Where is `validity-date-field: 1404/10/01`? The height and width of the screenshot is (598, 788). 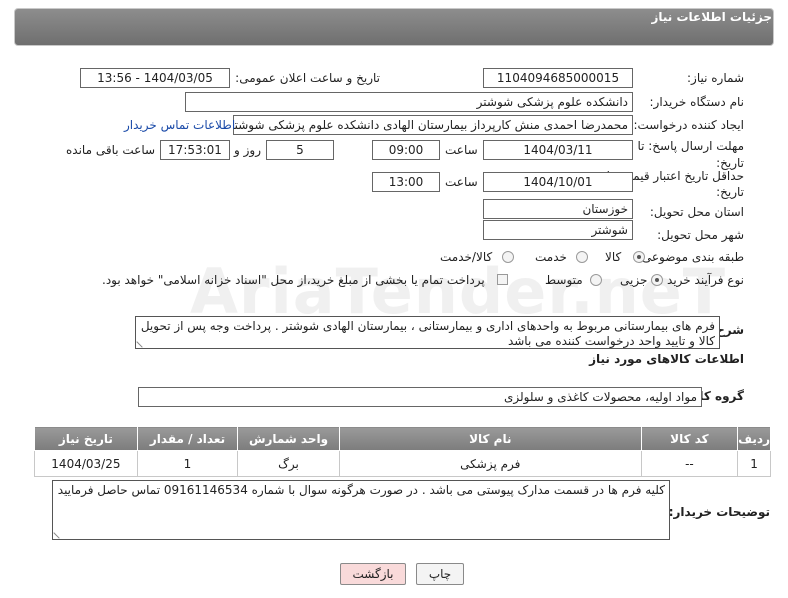 validity-date-field: 1404/10/01 is located at coordinates (558, 182).